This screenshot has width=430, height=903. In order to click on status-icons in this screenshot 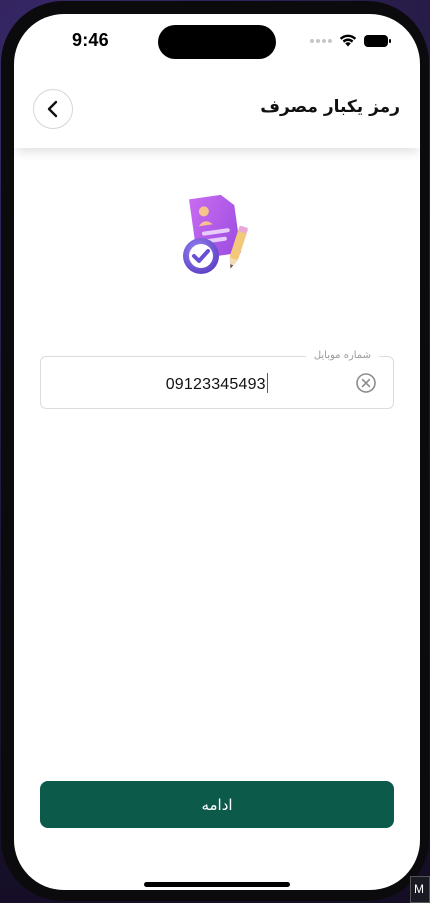, I will do `click(350, 40)`.